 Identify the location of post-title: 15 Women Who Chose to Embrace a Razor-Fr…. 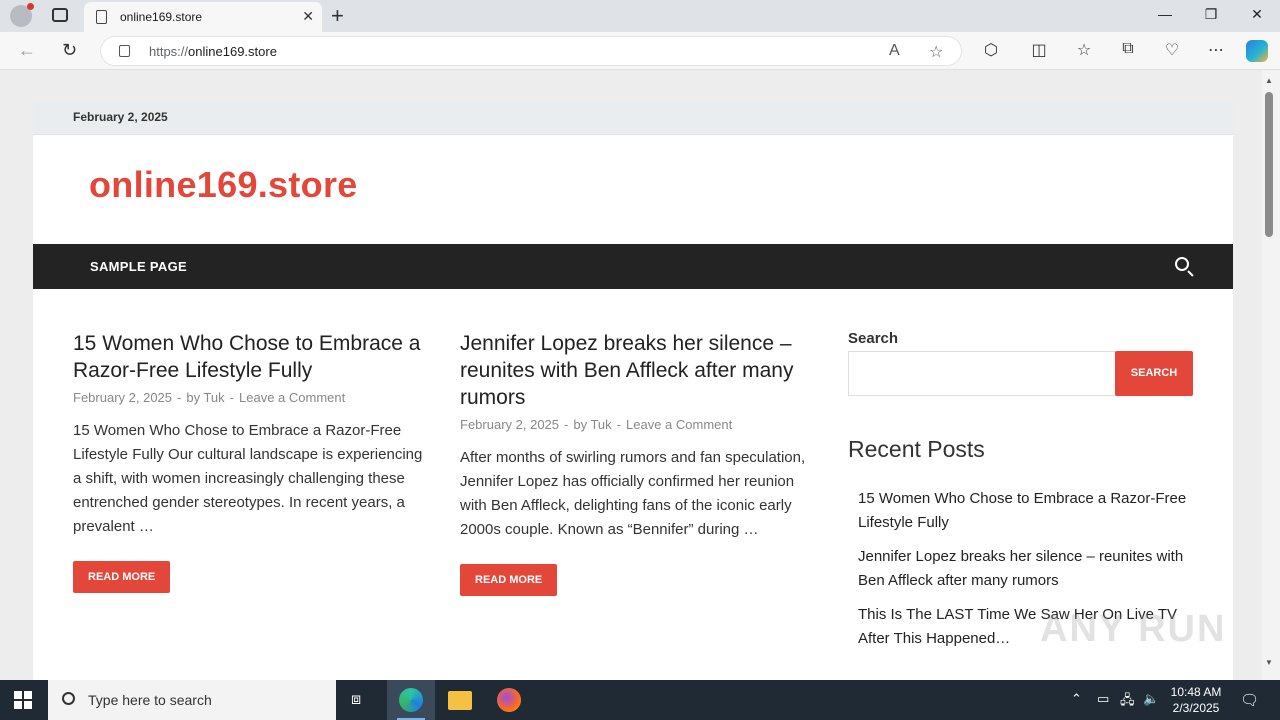
(248, 357).